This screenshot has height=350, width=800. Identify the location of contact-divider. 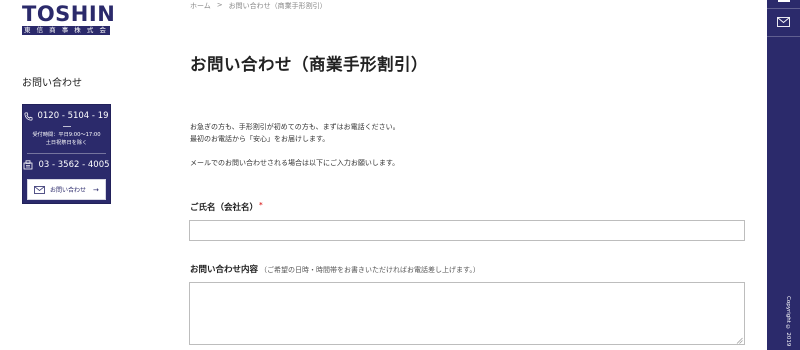
(66, 153).